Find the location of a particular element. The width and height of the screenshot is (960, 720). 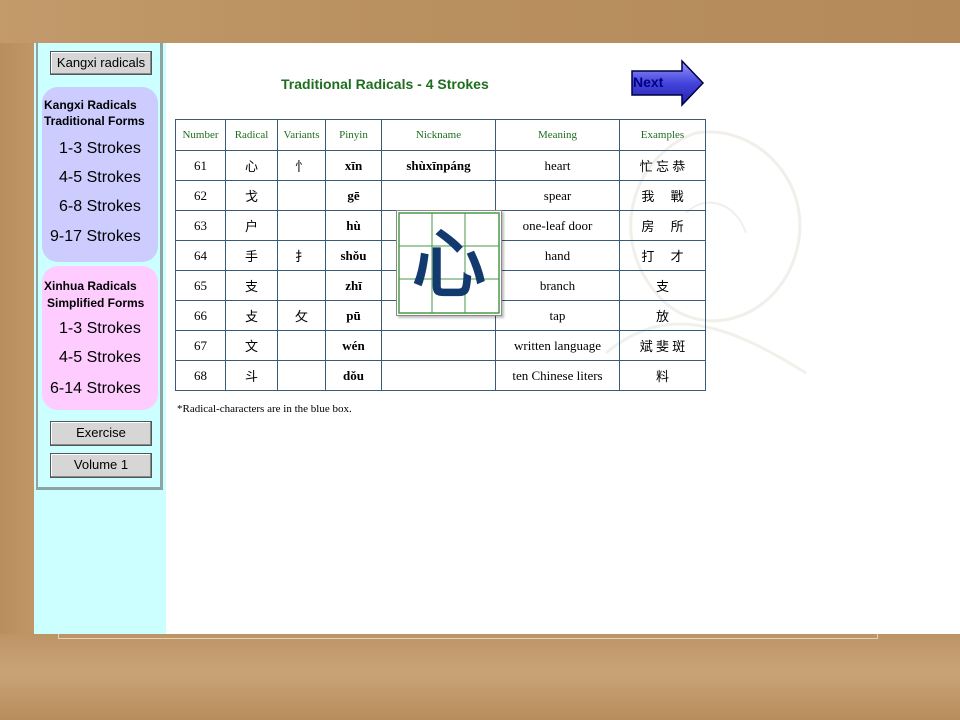

row-examples: 打 才 is located at coordinates (662, 255).